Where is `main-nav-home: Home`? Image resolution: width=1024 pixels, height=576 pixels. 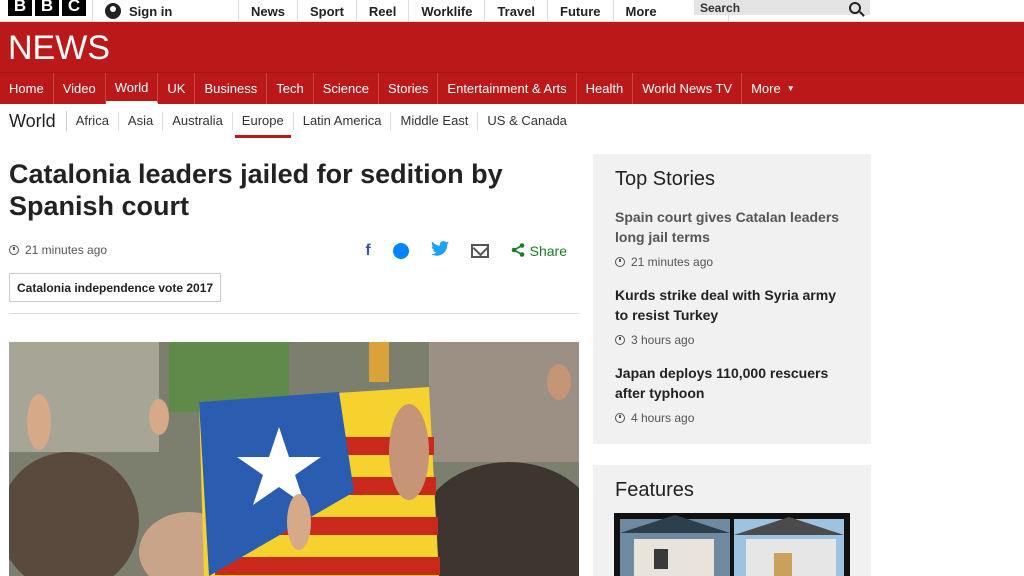 main-nav-home: Home is located at coordinates (27, 88).